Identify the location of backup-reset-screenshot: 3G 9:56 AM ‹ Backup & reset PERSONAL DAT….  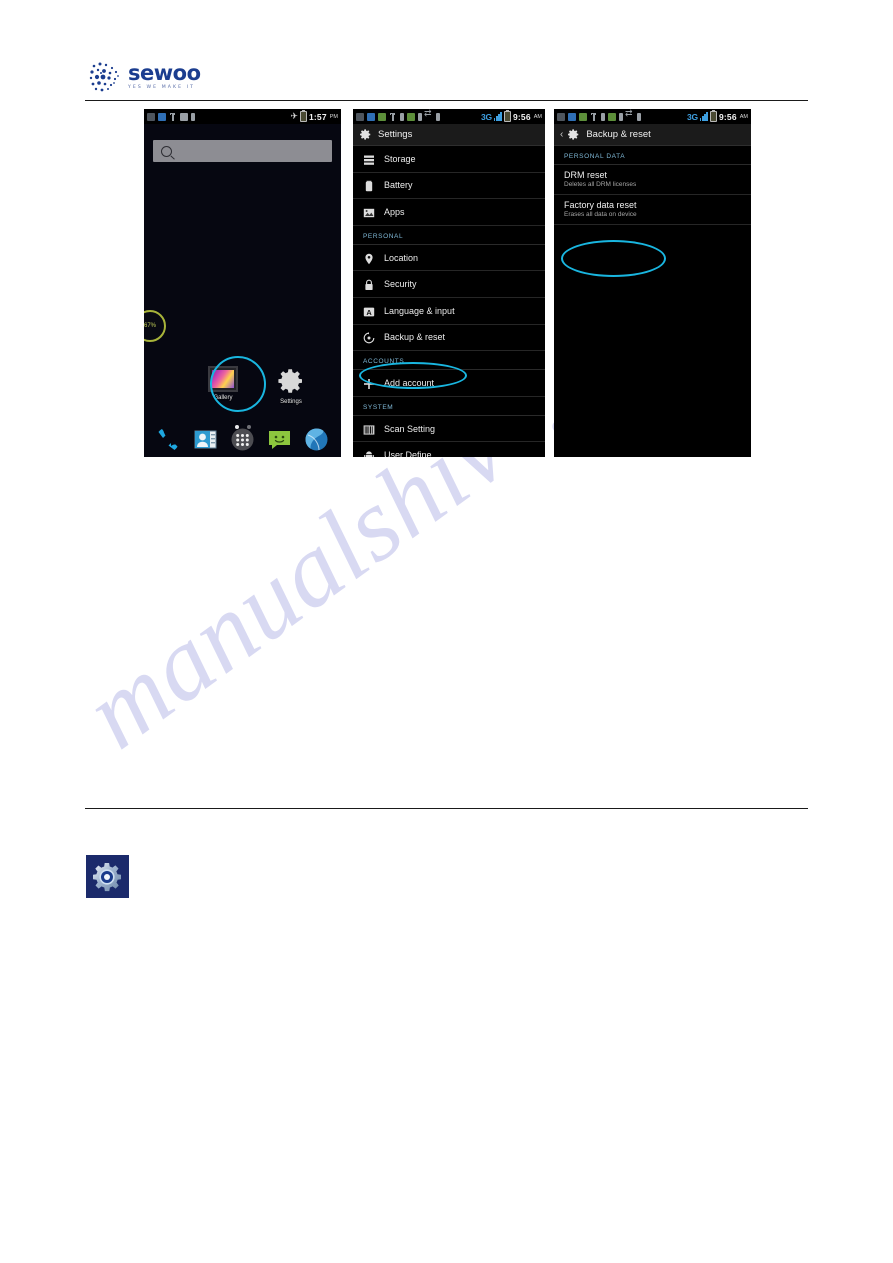
(652, 283).